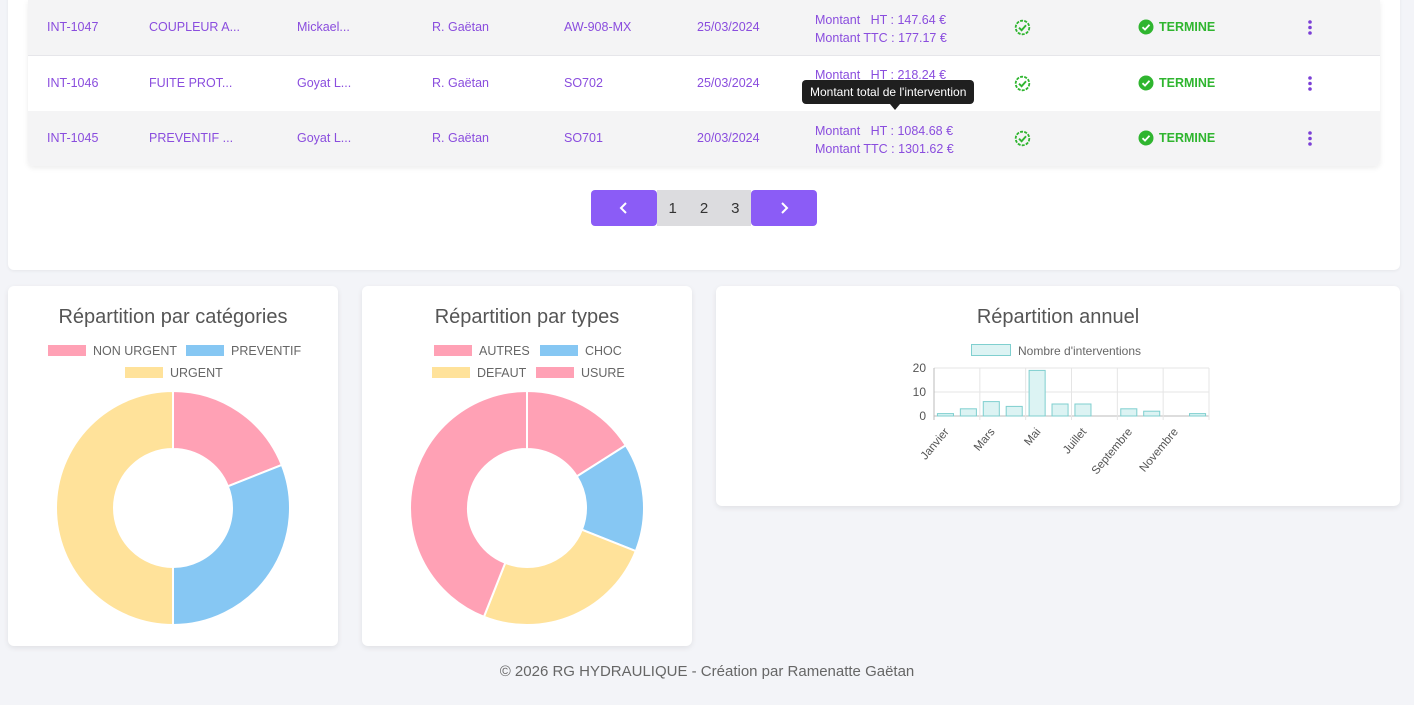  I want to click on categories-title: Répartition par catégories, so click(173, 317).